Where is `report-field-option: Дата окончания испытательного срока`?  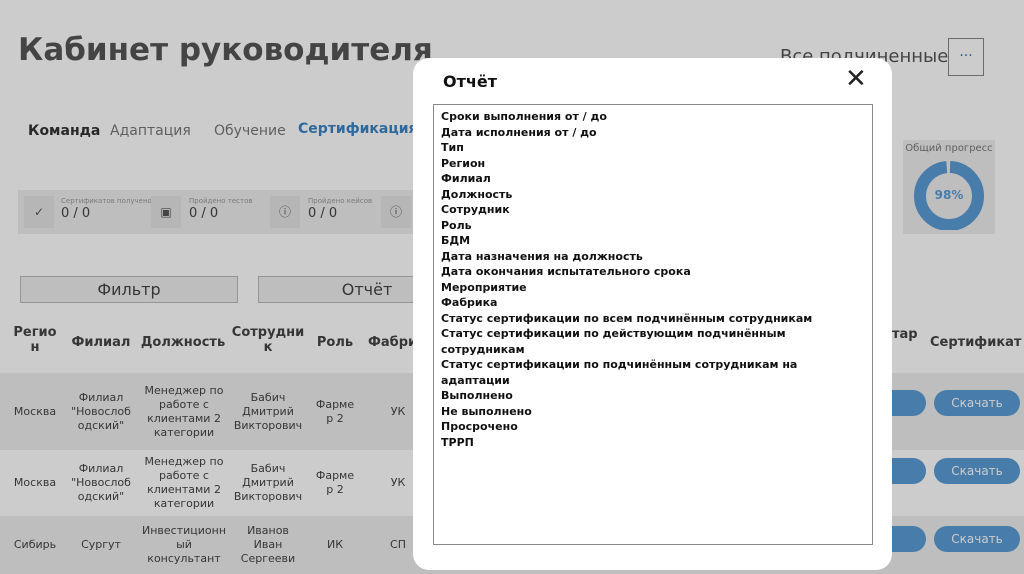
report-field-option: Дата окончания испытательного срока is located at coordinates (653, 272).